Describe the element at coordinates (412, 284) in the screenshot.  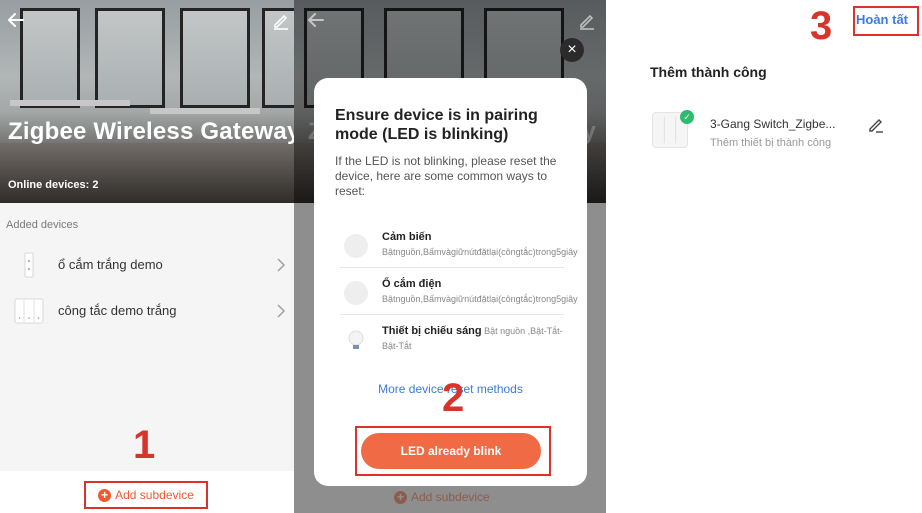
I see `method-name: Ổ cắm điện` at that location.